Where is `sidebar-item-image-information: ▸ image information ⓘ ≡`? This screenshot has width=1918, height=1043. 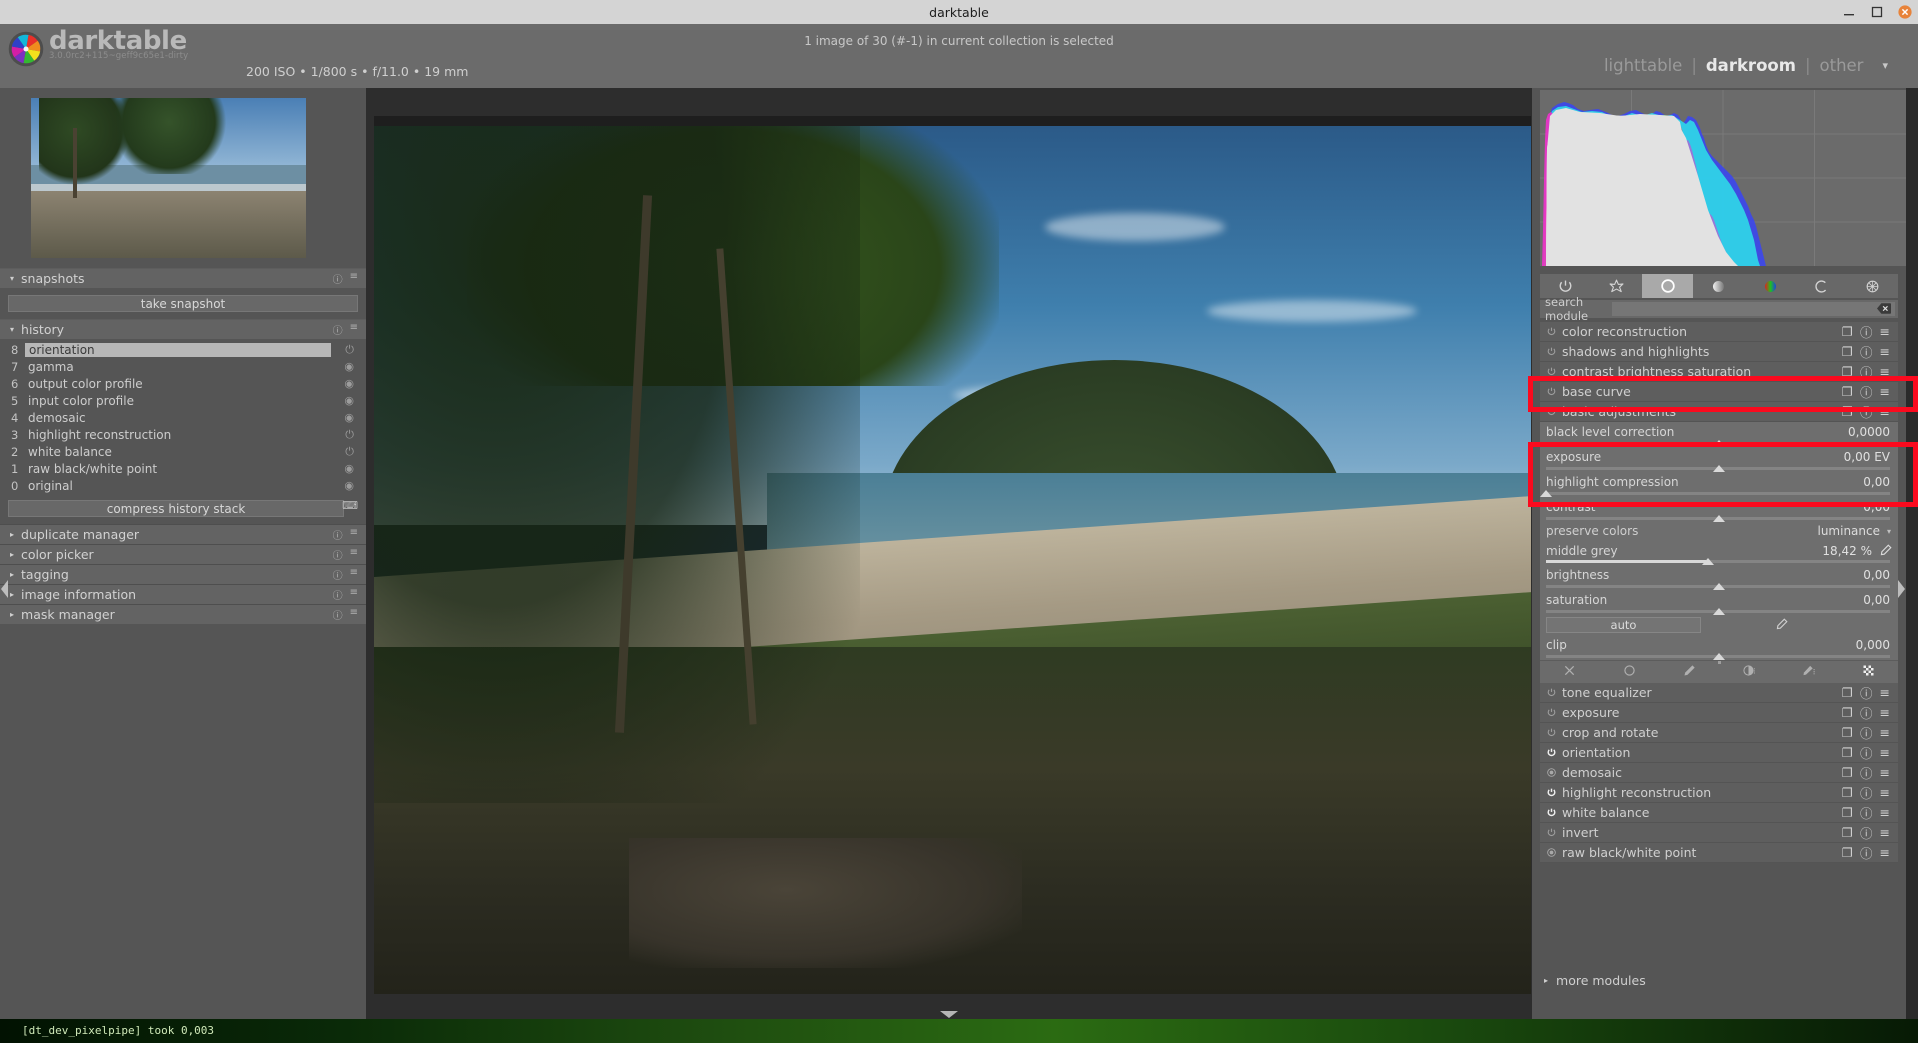
sidebar-item-image-information: ▸ image information ⓘ ≡ is located at coordinates (183, 594).